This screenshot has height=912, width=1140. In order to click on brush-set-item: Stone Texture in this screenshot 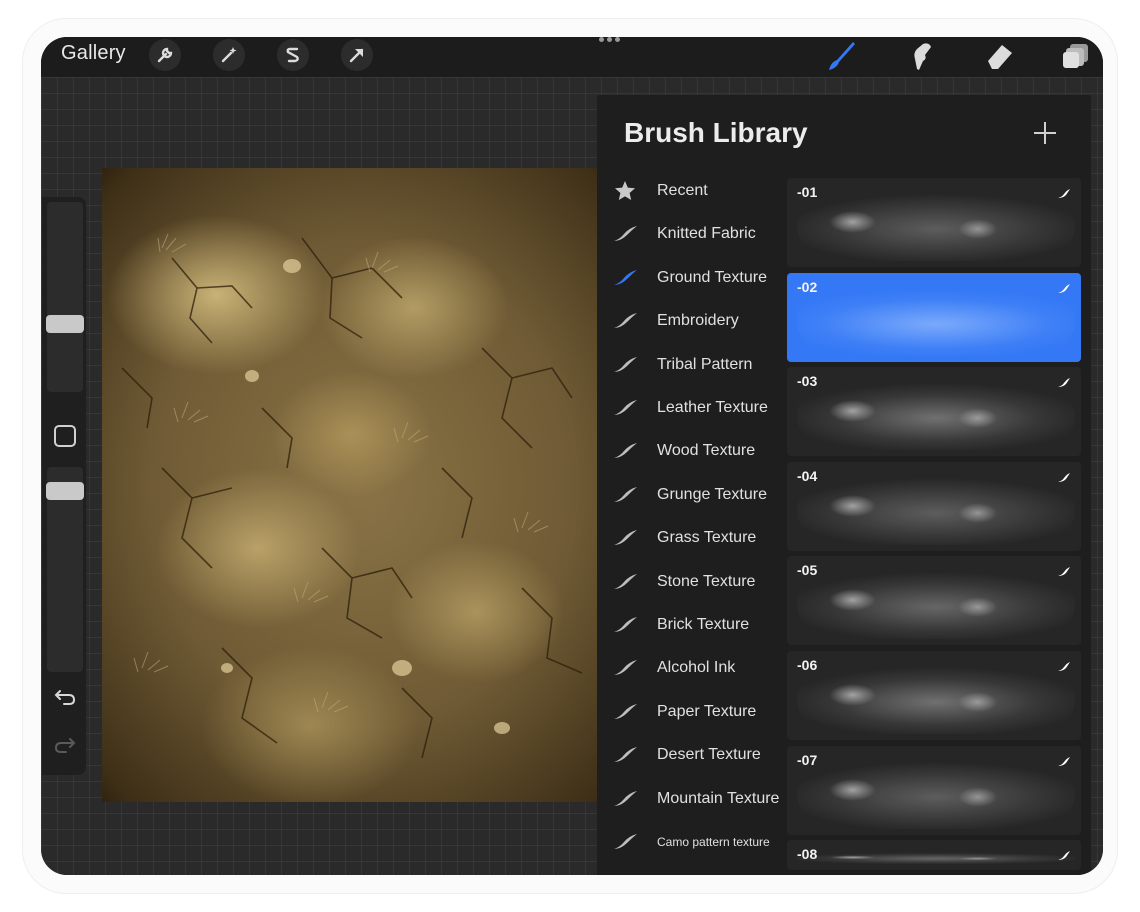, I will do `click(700, 582)`.